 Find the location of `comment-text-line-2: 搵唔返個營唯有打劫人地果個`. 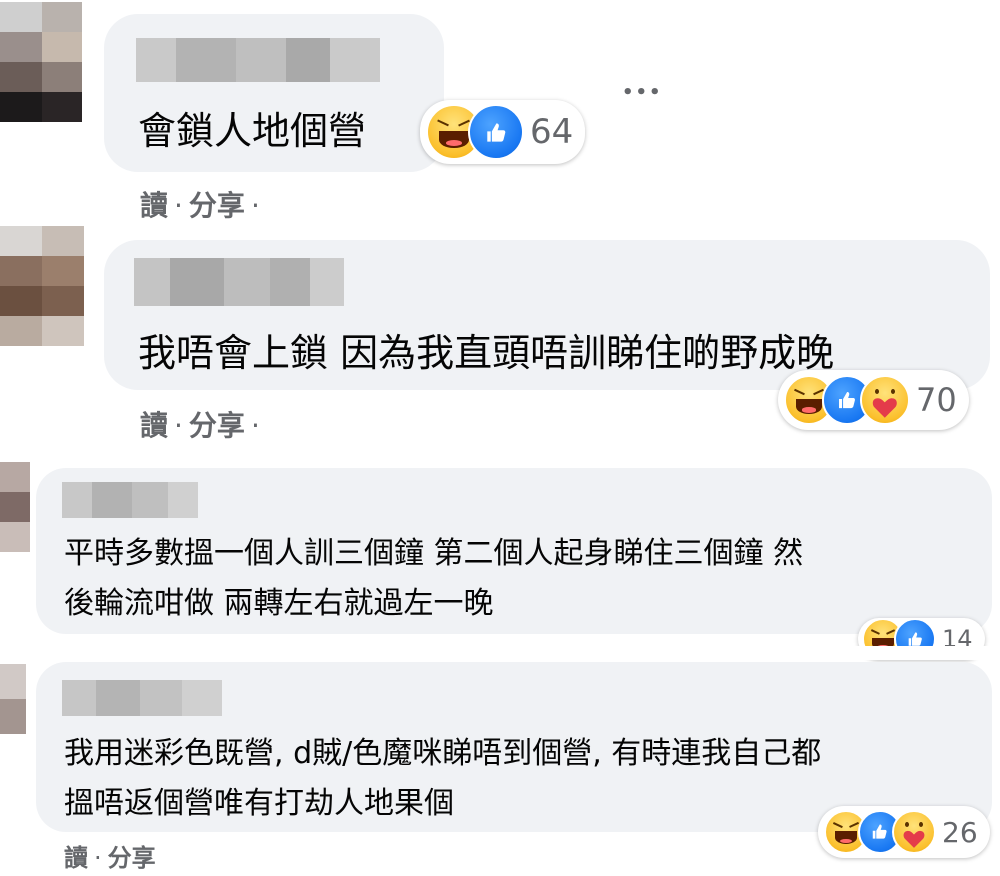

comment-text-line-2: 搵唔返個營唯有打劫人地果個 is located at coordinates (259, 803).